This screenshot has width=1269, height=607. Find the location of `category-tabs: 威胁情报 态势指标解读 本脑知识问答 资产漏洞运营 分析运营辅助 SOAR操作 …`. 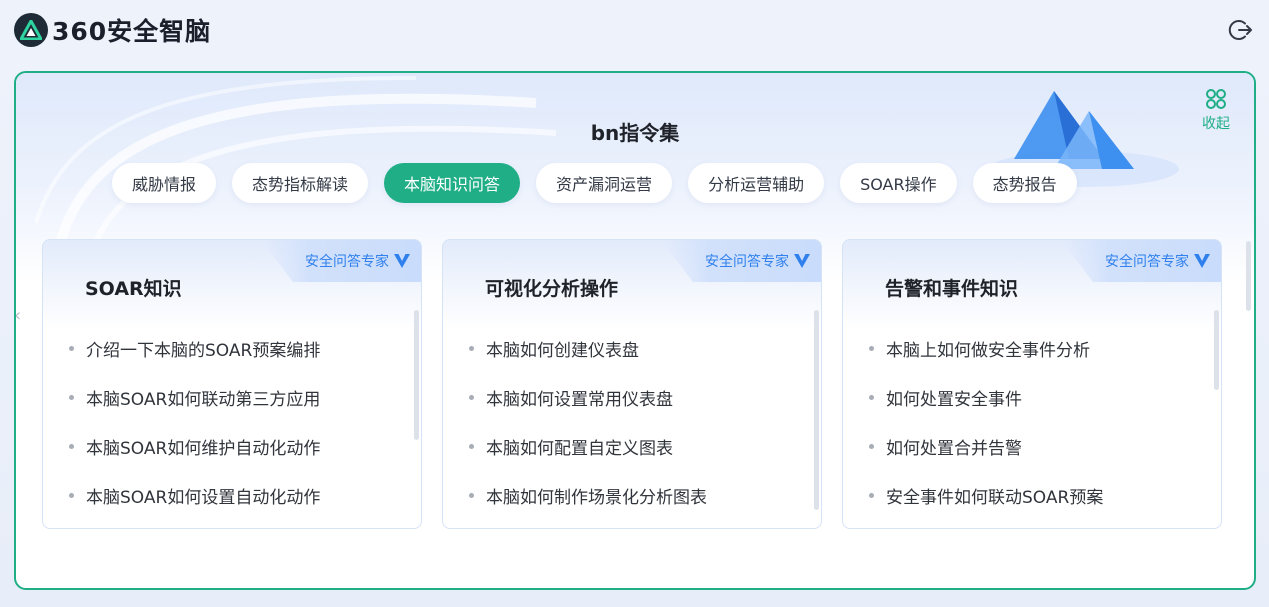

category-tabs: 威胁情报 态势指标解读 本脑知识问答 资产漏洞运营 分析运营辅助 SOAR操作 … is located at coordinates (594, 183).